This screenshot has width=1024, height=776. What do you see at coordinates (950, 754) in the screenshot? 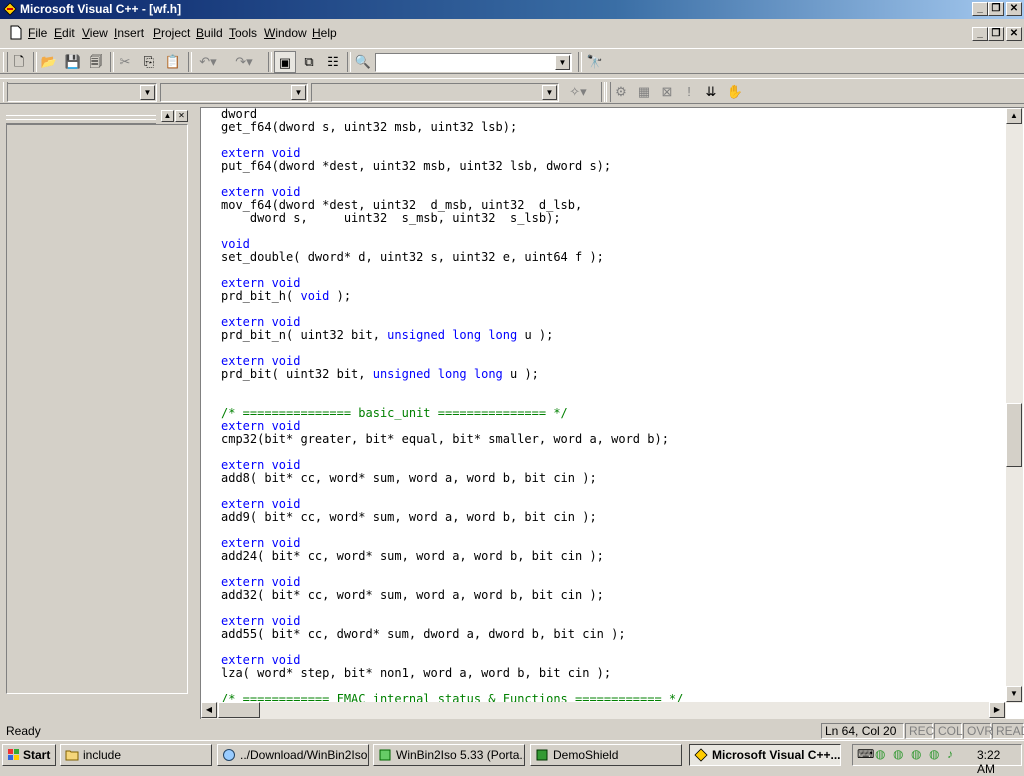
I see `volume-icon: ♪` at bounding box center [950, 754].